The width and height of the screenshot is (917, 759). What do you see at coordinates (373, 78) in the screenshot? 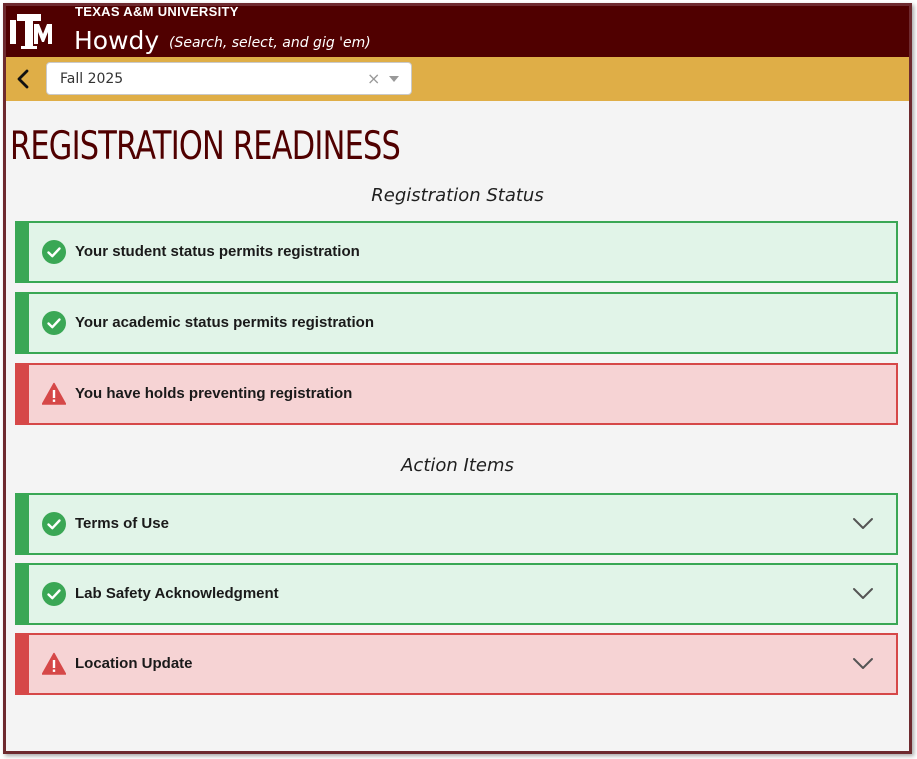
I see `clear-icon: ×` at bounding box center [373, 78].